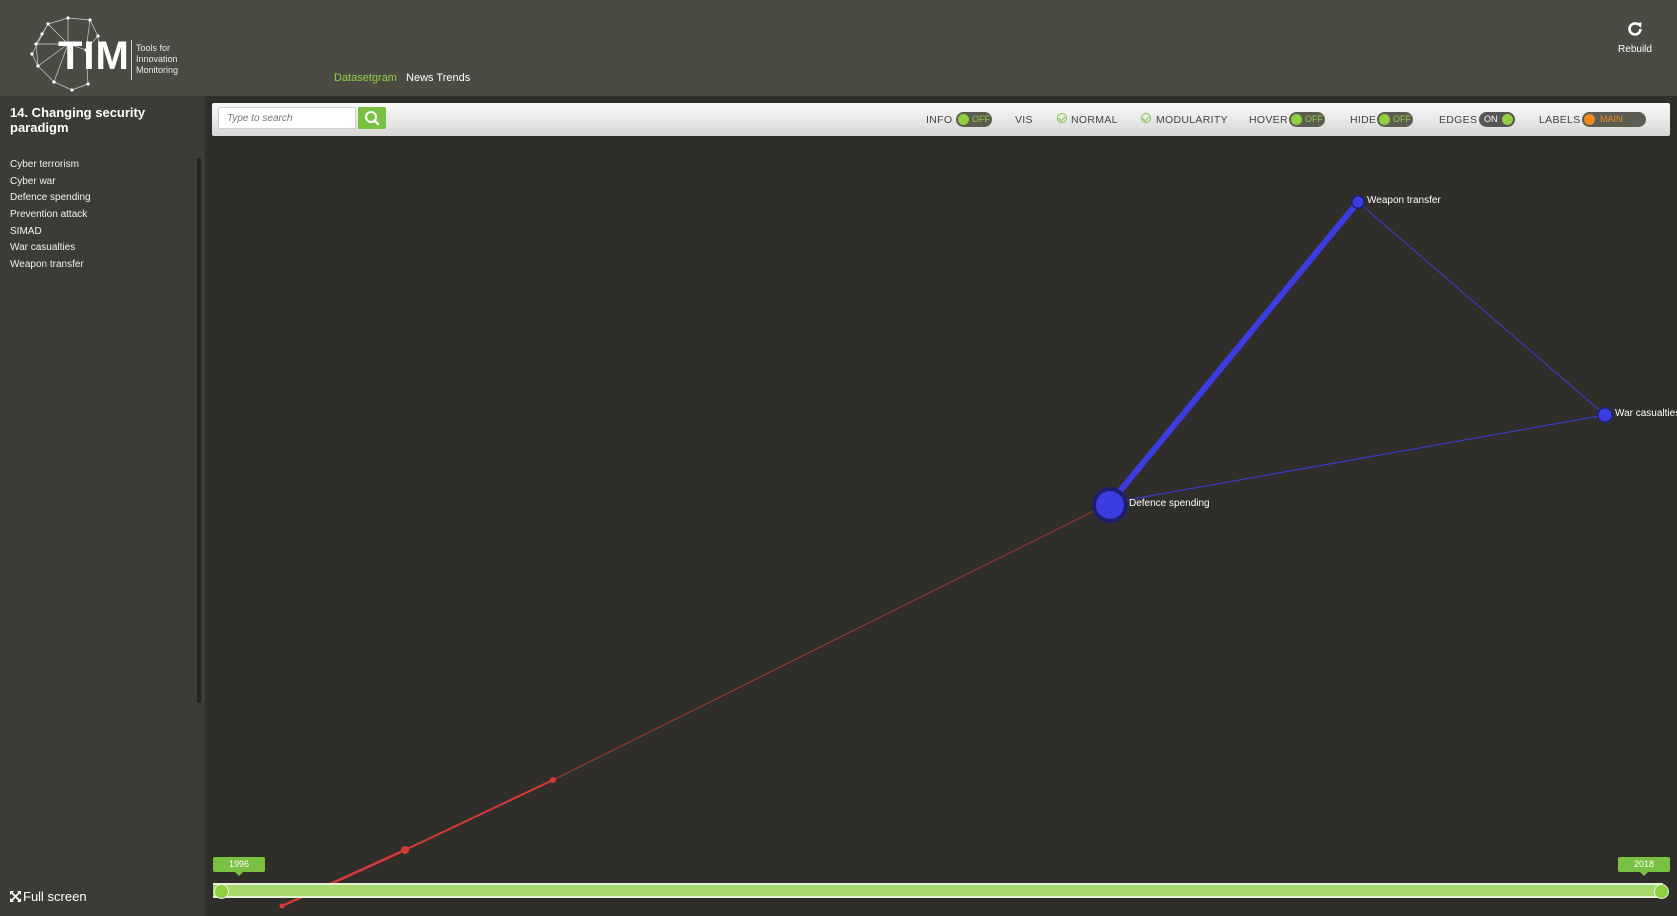  What do you see at coordinates (1646, 413) in the screenshot?
I see `node-label-war-casualties: War casualties` at bounding box center [1646, 413].